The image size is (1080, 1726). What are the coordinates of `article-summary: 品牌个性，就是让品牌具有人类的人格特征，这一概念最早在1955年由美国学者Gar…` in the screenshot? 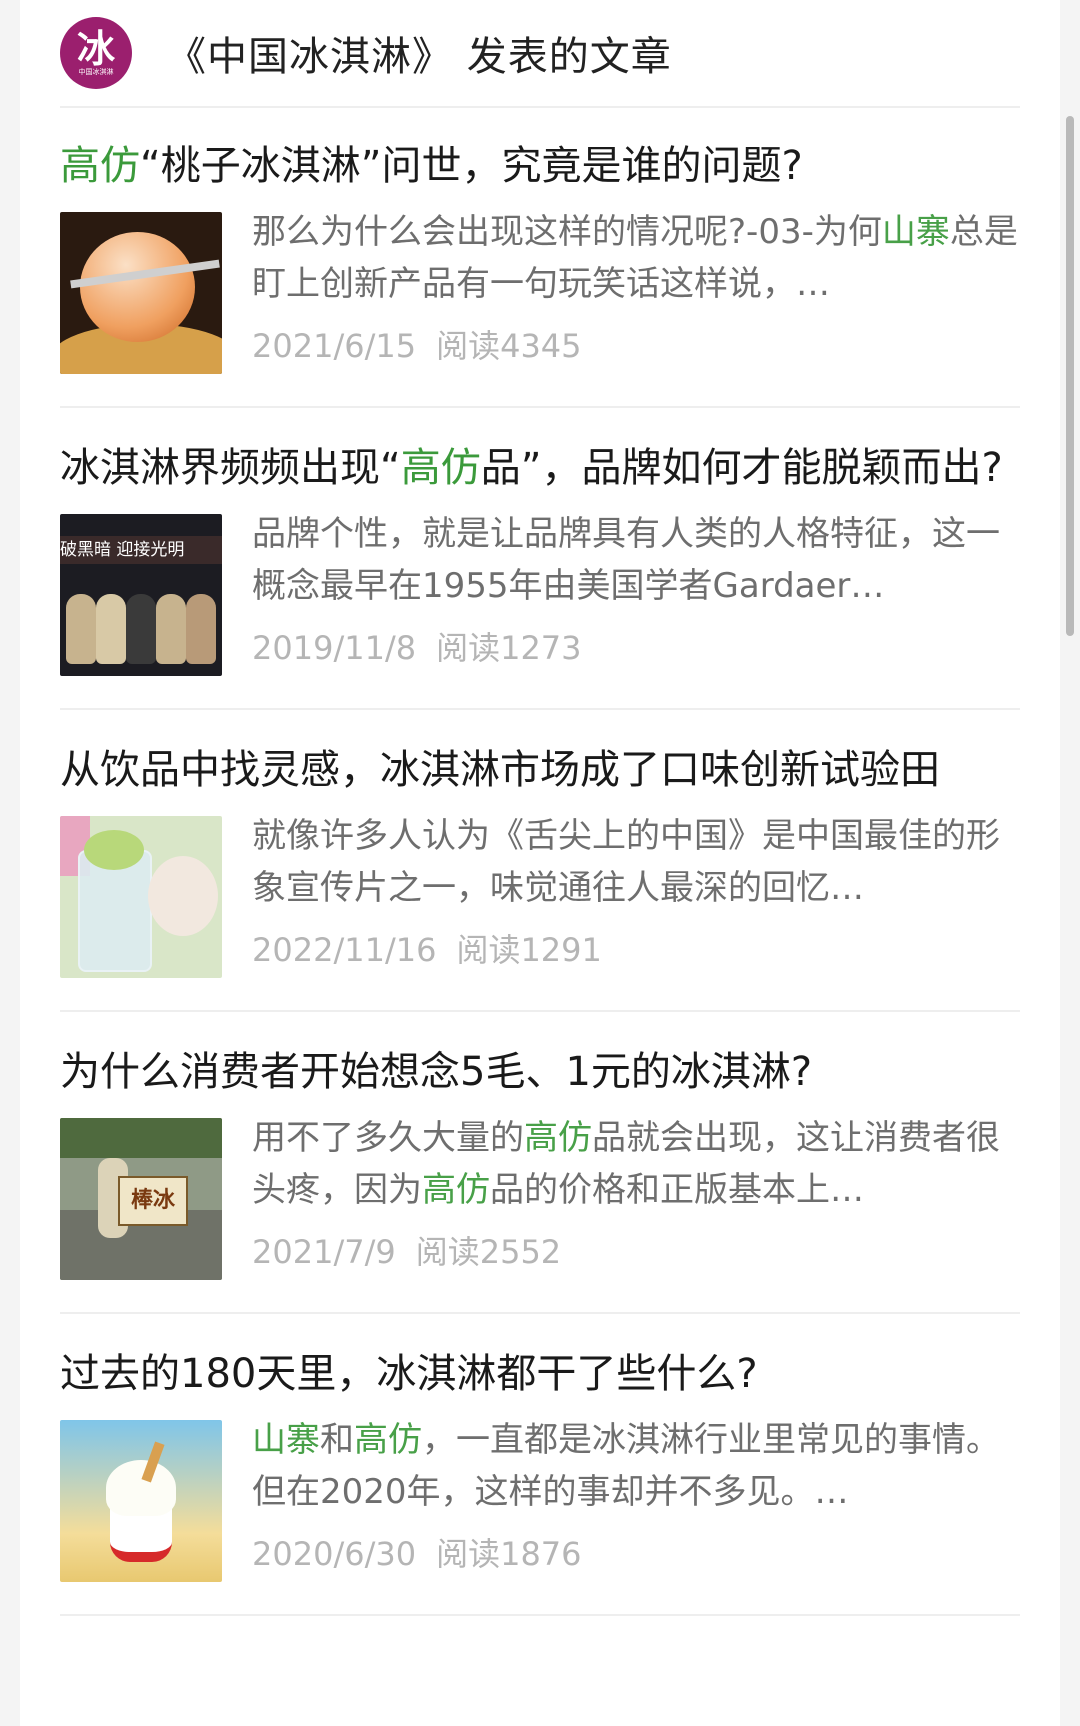 It's located at (626, 560).